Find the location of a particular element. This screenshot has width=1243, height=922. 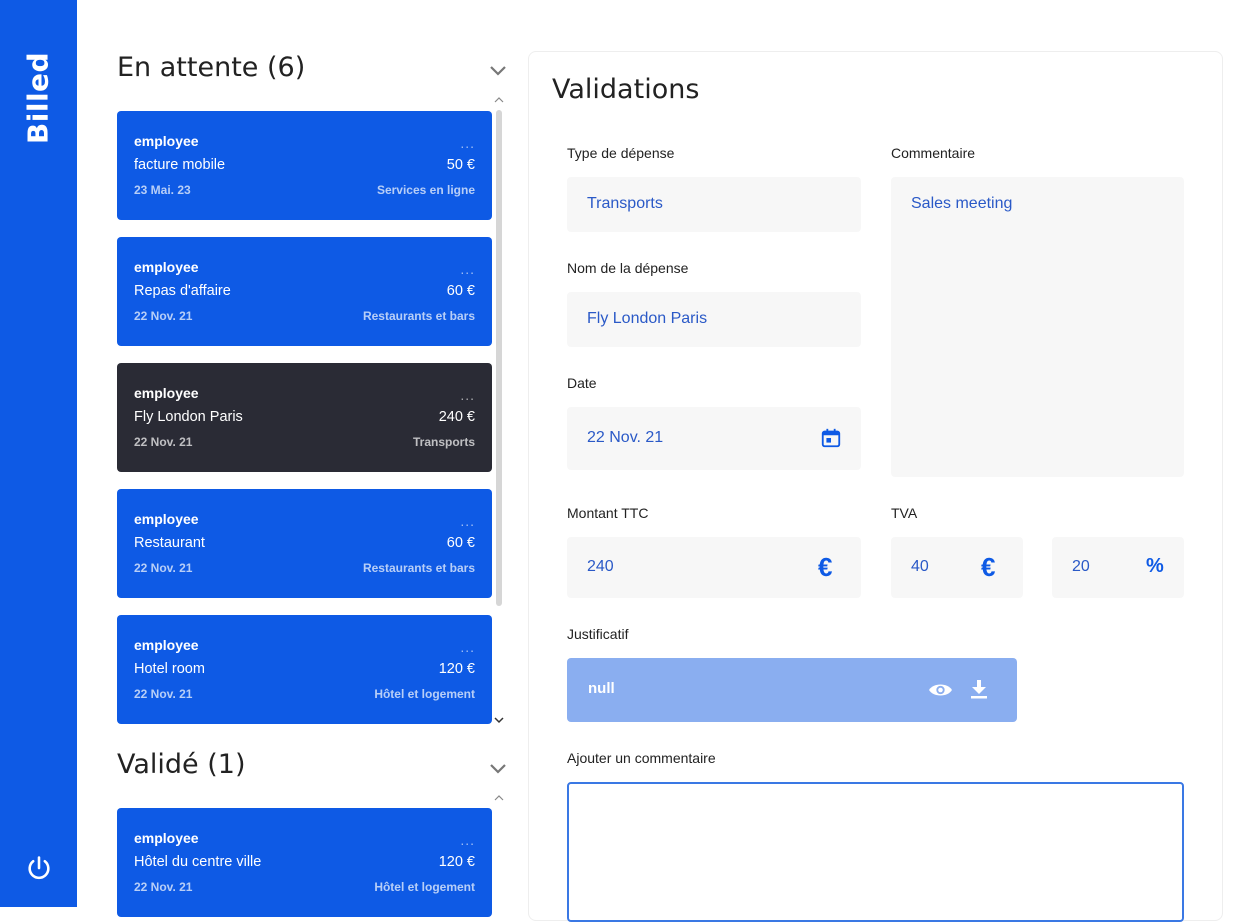

download-icon is located at coordinates (979, 689).